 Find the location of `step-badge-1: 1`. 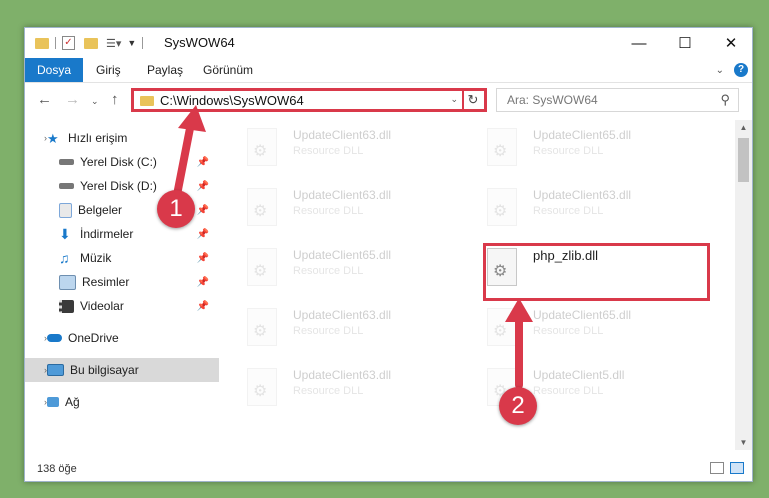

step-badge-1: 1 is located at coordinates (176, 209).